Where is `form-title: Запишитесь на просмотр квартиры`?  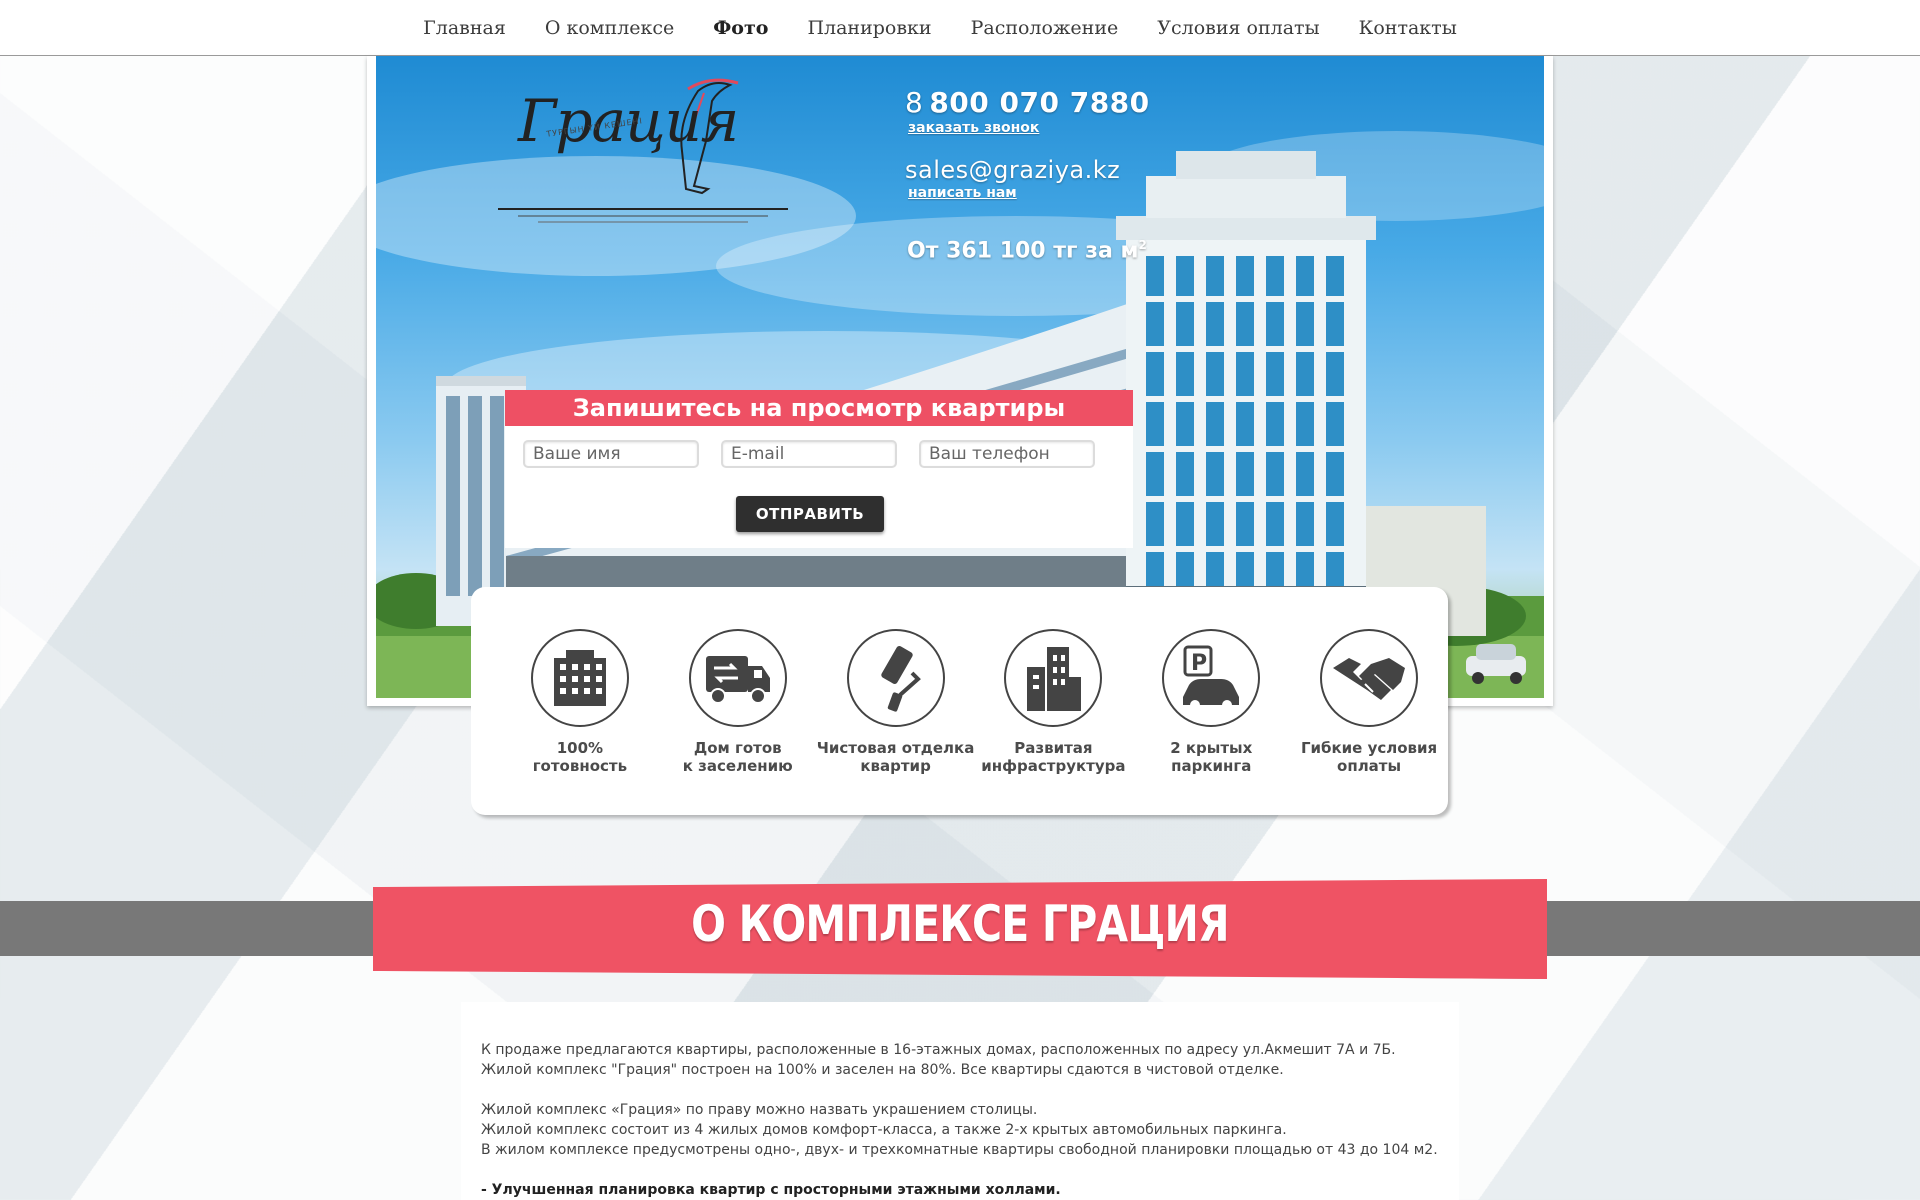
form-title: Запишитесь на просмотр квартиры is located at coordinates (819, 408).